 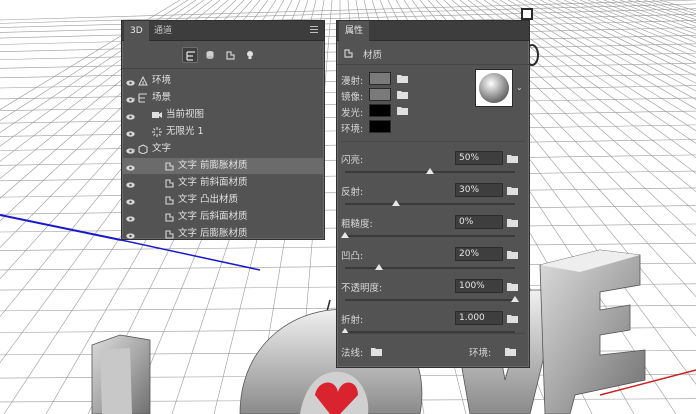 I want to click on param-label: 闪亮:, so click(x=352, y=160).